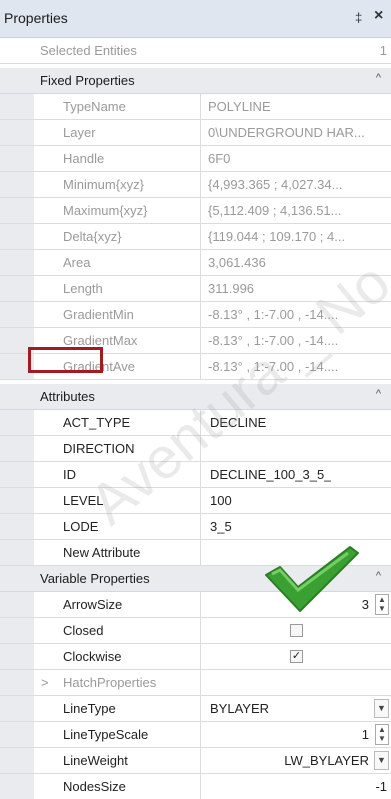  I want to click on attr-row-label: LODE, so click(81, 526).